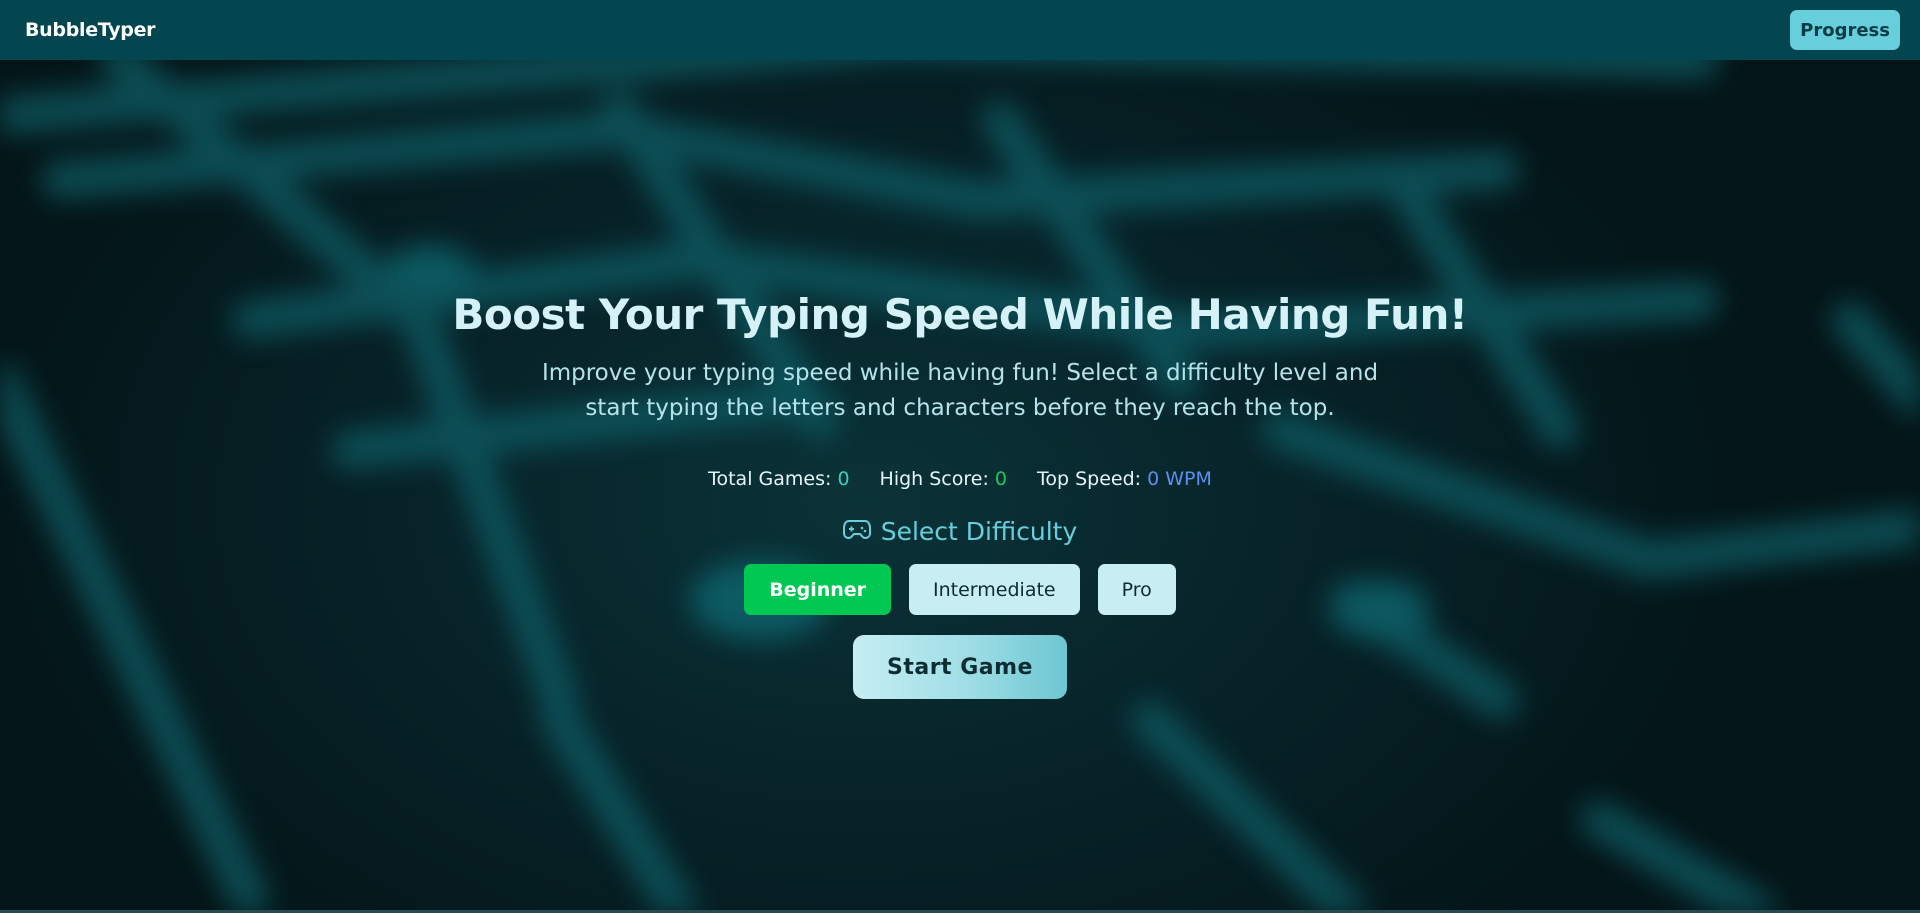 The image size is (1920, 913). I want to click on stat-top-speed-label: Top Speed:, so click(1089, 479).